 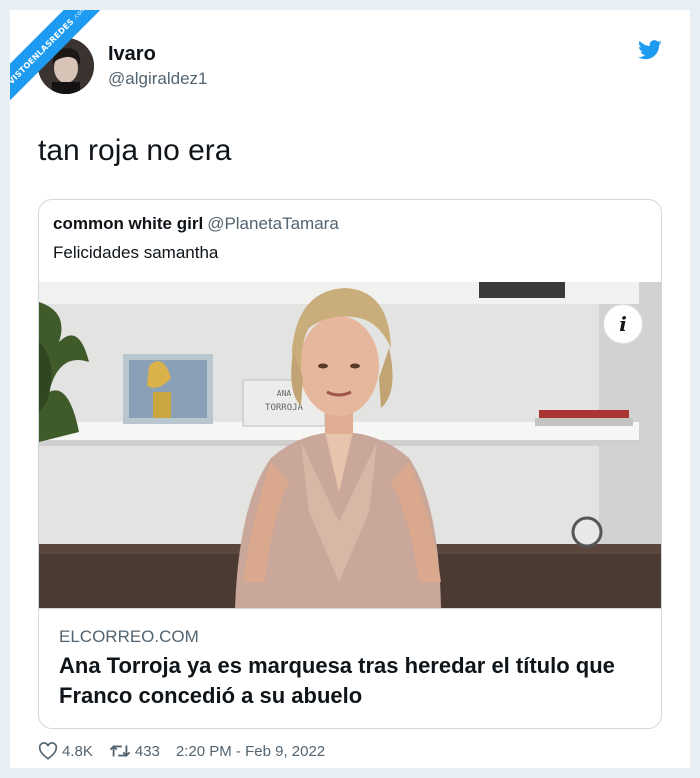 I want to click on watermark-ribbon: VISTOENLASREDES .com, so click(x=65, y=65).